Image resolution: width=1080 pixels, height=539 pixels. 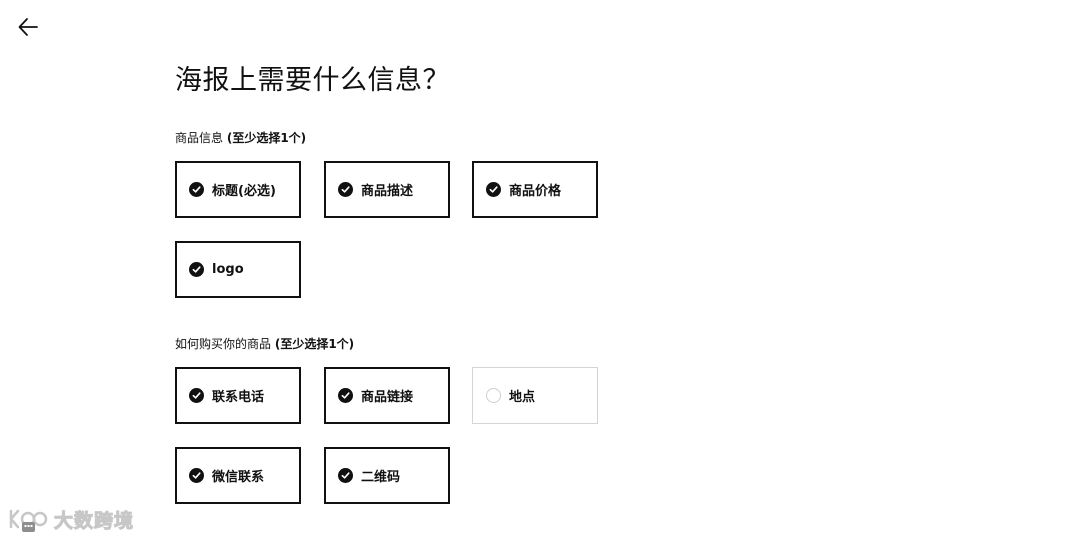 What do you see at coordinates (28, 520) in the screenshot?
I see `watermark-logo-icon` at bounding box center [28, 520].